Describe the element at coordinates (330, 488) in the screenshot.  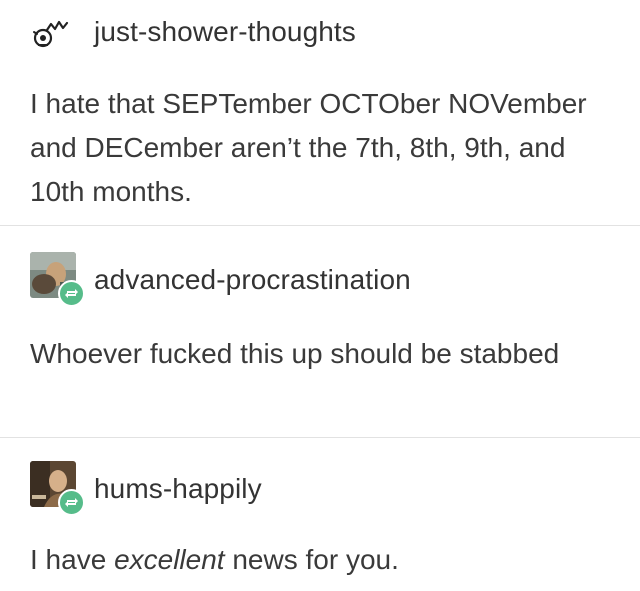
I see `post-header: hums-happily` at that location.